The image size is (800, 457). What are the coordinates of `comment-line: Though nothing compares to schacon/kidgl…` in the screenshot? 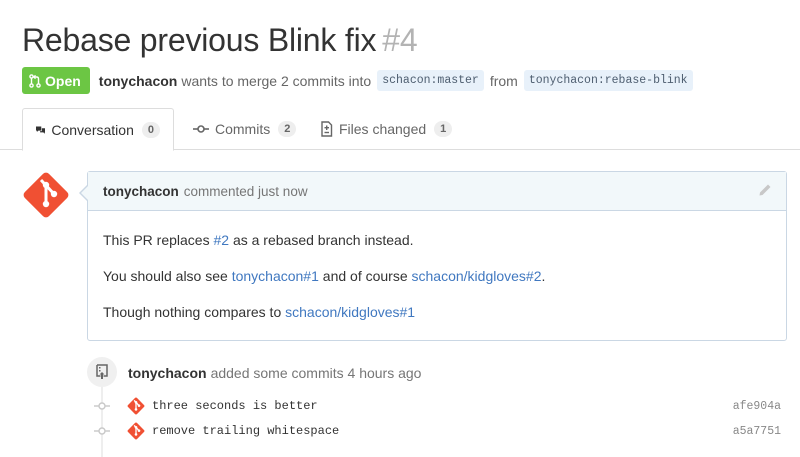 It's located at (437, 312).